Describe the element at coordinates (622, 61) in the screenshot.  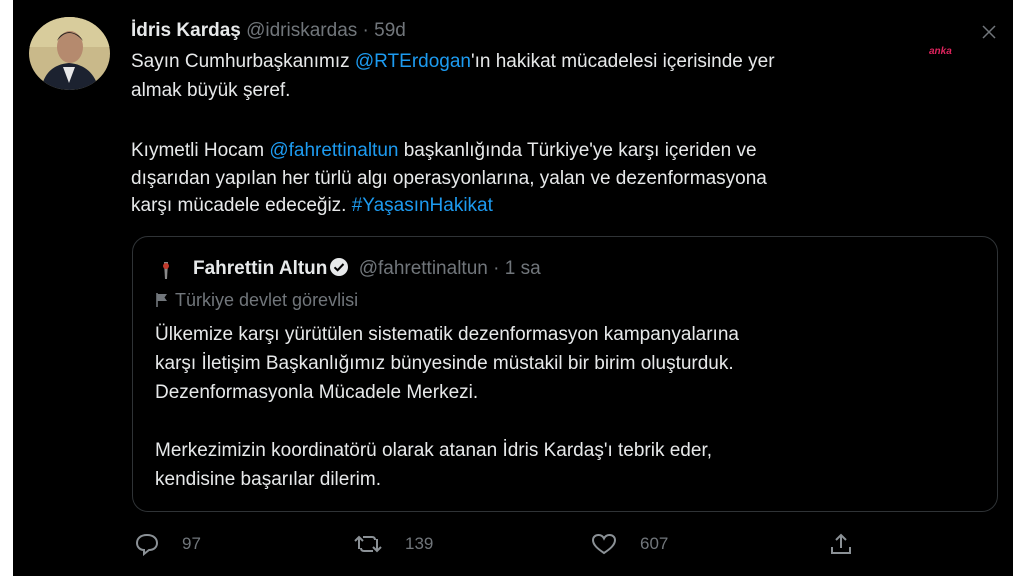
I see `text-span: 'ın hakikat mücadelesi içerisinde yer` at that location.